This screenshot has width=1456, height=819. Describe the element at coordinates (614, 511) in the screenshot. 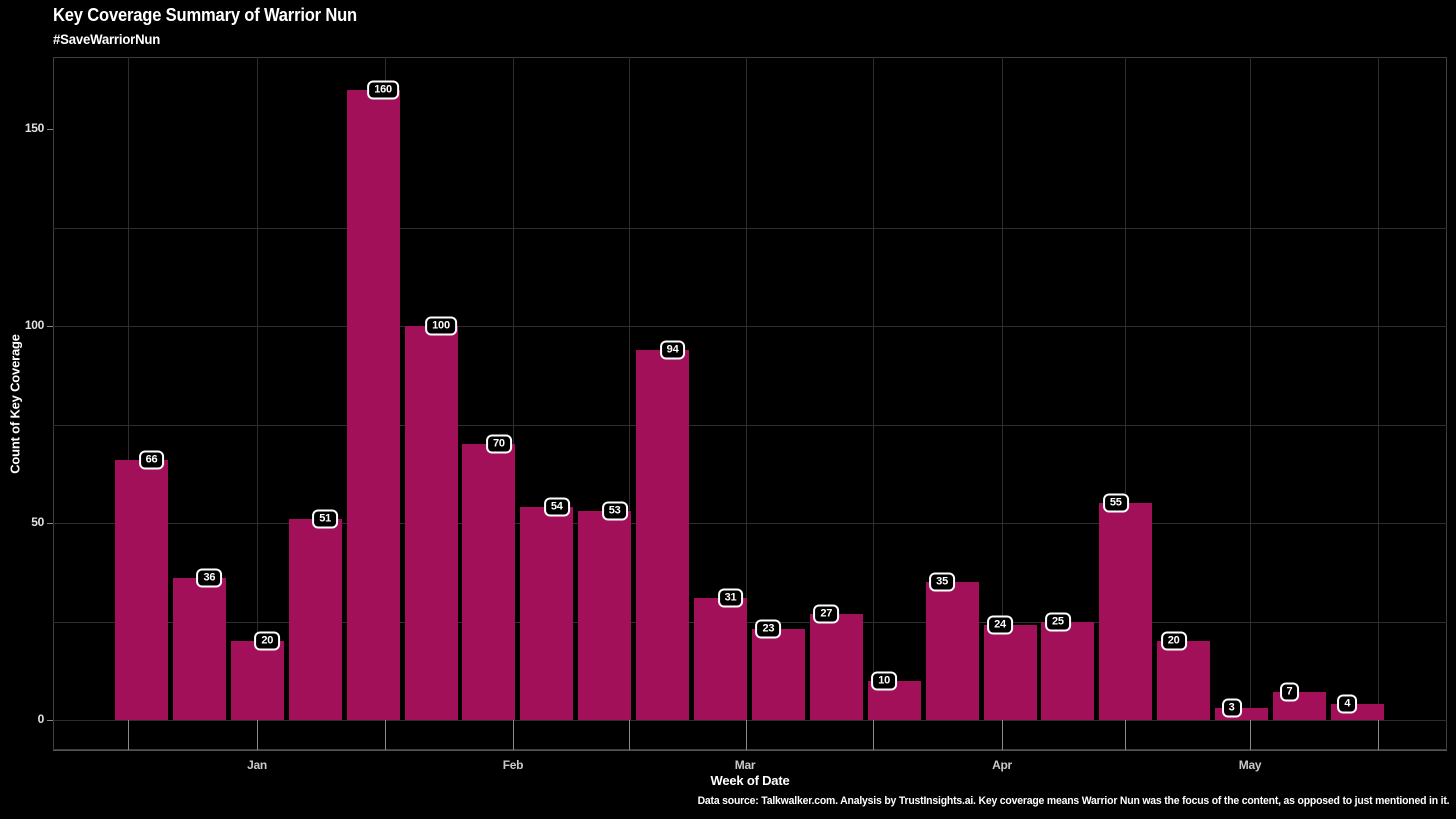

I see `bar-value-badge: 53` at that location.